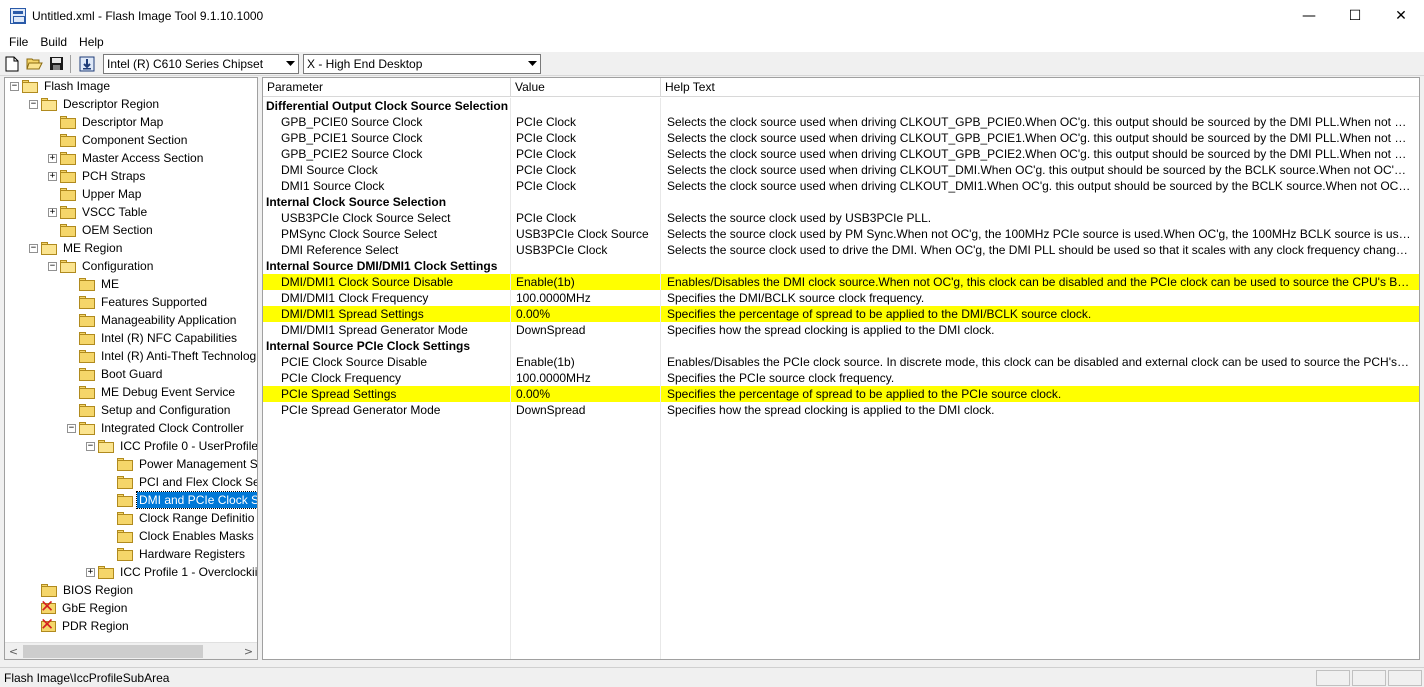  What do you see at coordinates (95, 194) in the screenshot?
I see `tree-node: Upper Map` at bounding box center [95, 194].